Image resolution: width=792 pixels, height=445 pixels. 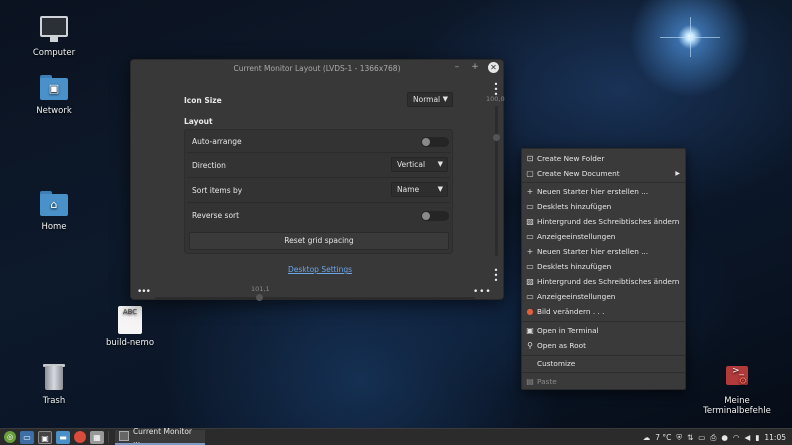 What do you see at coordinates (647, 437) in the screenshot?
I see `weather-icon: ☁` at bounding box center [647, 437].